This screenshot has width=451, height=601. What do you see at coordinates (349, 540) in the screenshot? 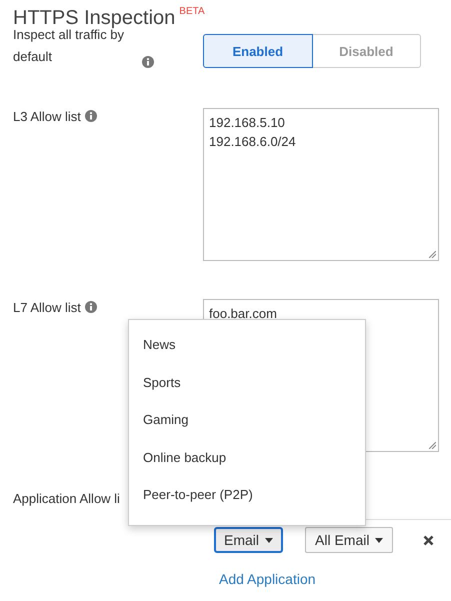
I see `application-dropdown: All Email` at bounding box center [349, 540].